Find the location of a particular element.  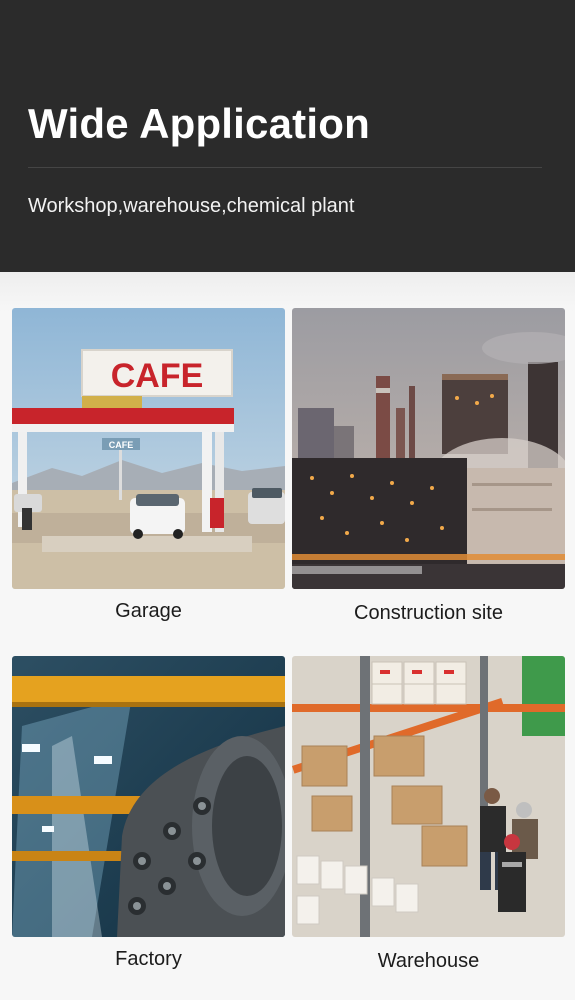

page-title: Wide Application is located at coordinates (199, 123).